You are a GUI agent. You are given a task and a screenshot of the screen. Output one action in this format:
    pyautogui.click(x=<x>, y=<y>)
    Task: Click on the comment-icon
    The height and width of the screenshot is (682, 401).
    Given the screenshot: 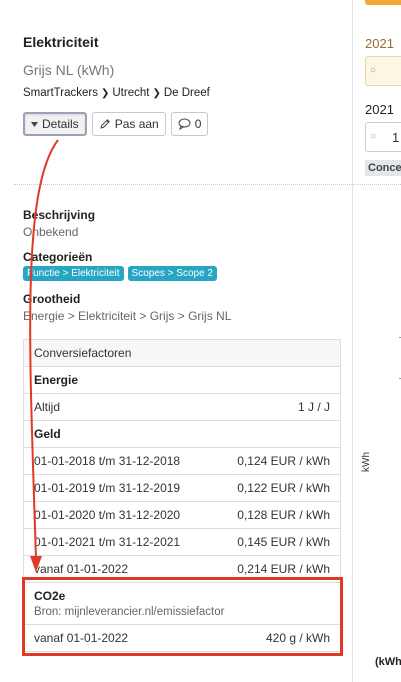 What is the action you would take?
    pyautogui.click(x=184, y=124)
    